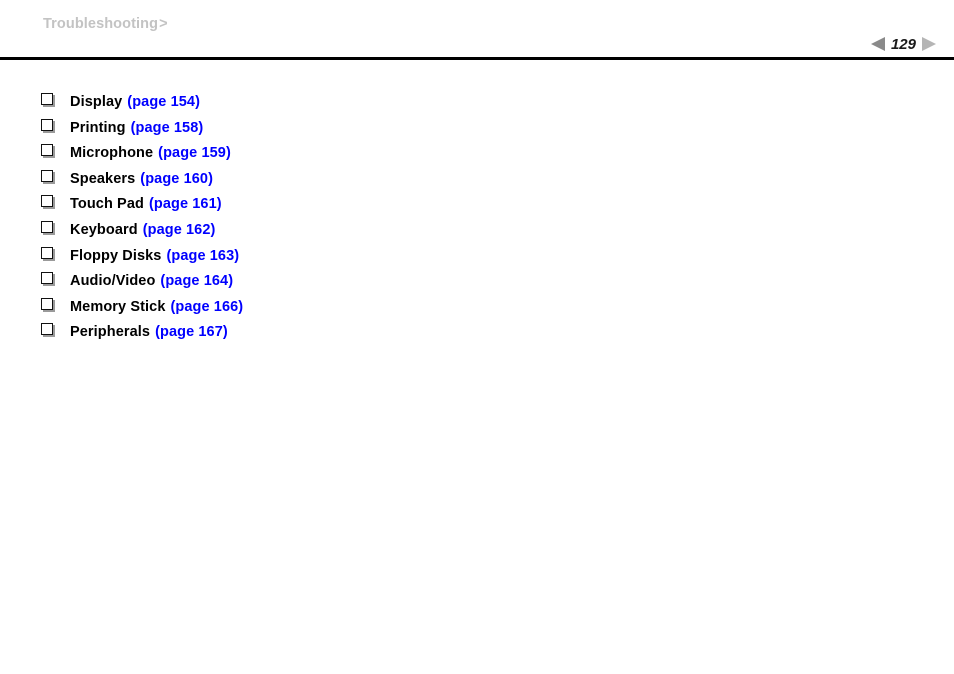  I want to click on page-number: 129, so click(903, 44).